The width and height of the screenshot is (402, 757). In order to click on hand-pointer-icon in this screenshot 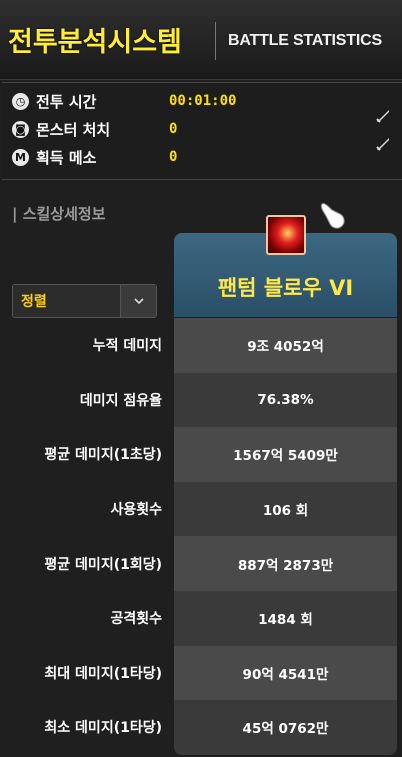, I will do `click(332, 218)`.